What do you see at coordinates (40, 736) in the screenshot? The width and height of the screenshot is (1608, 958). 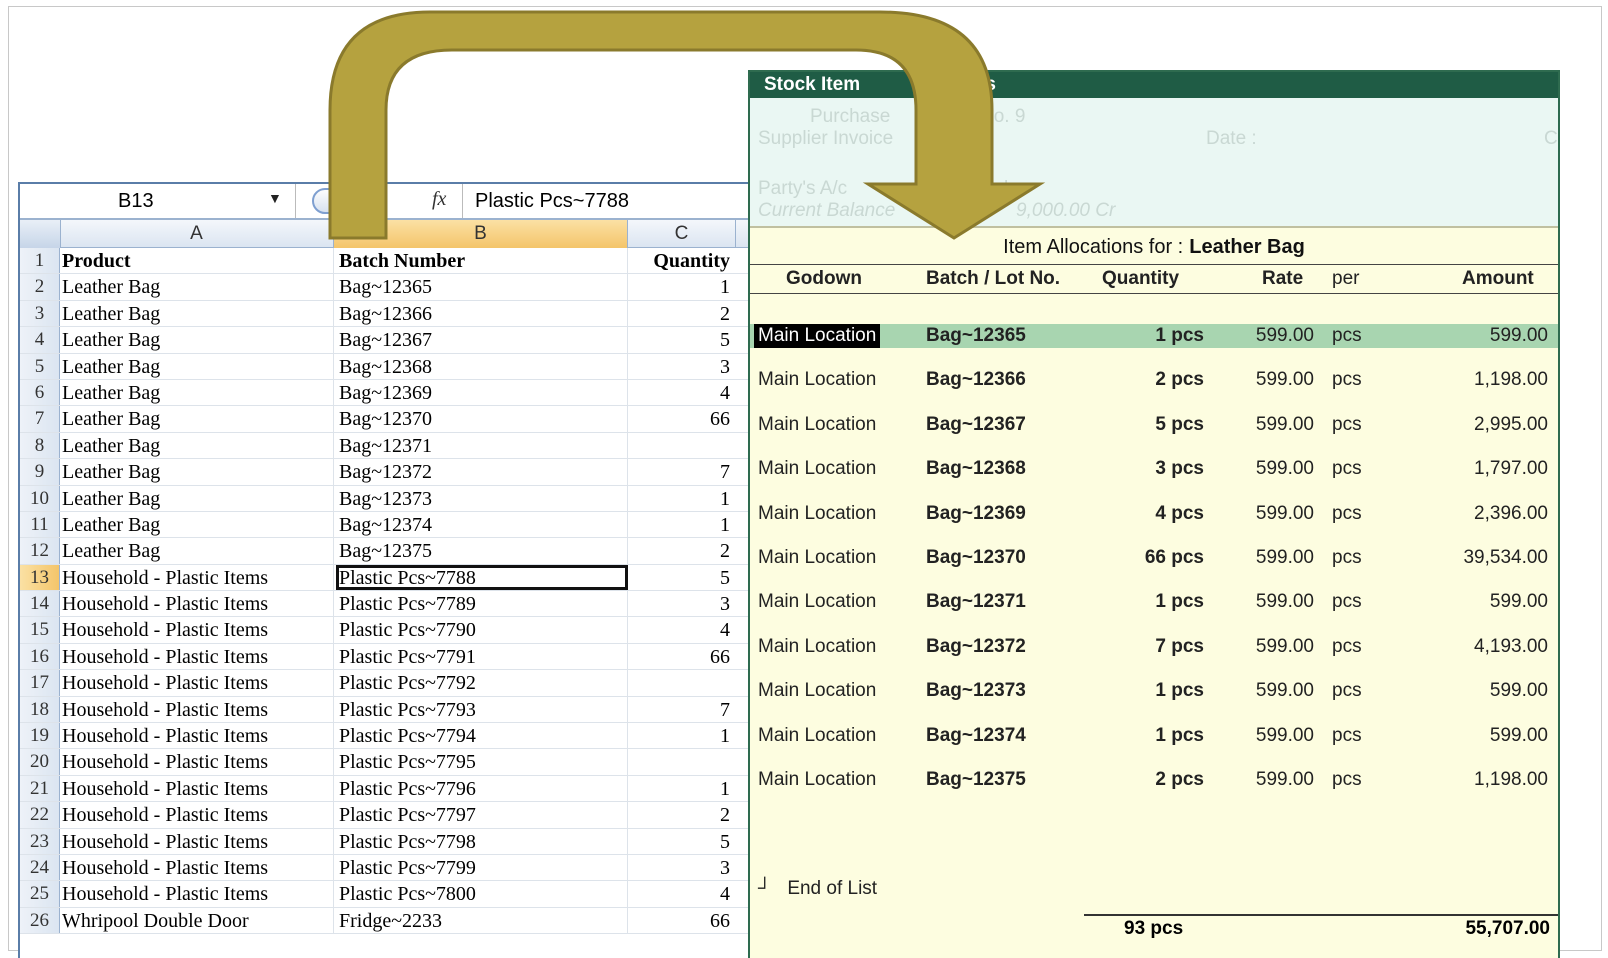 I see `row-number: 19` at bounding box center [40, 736].